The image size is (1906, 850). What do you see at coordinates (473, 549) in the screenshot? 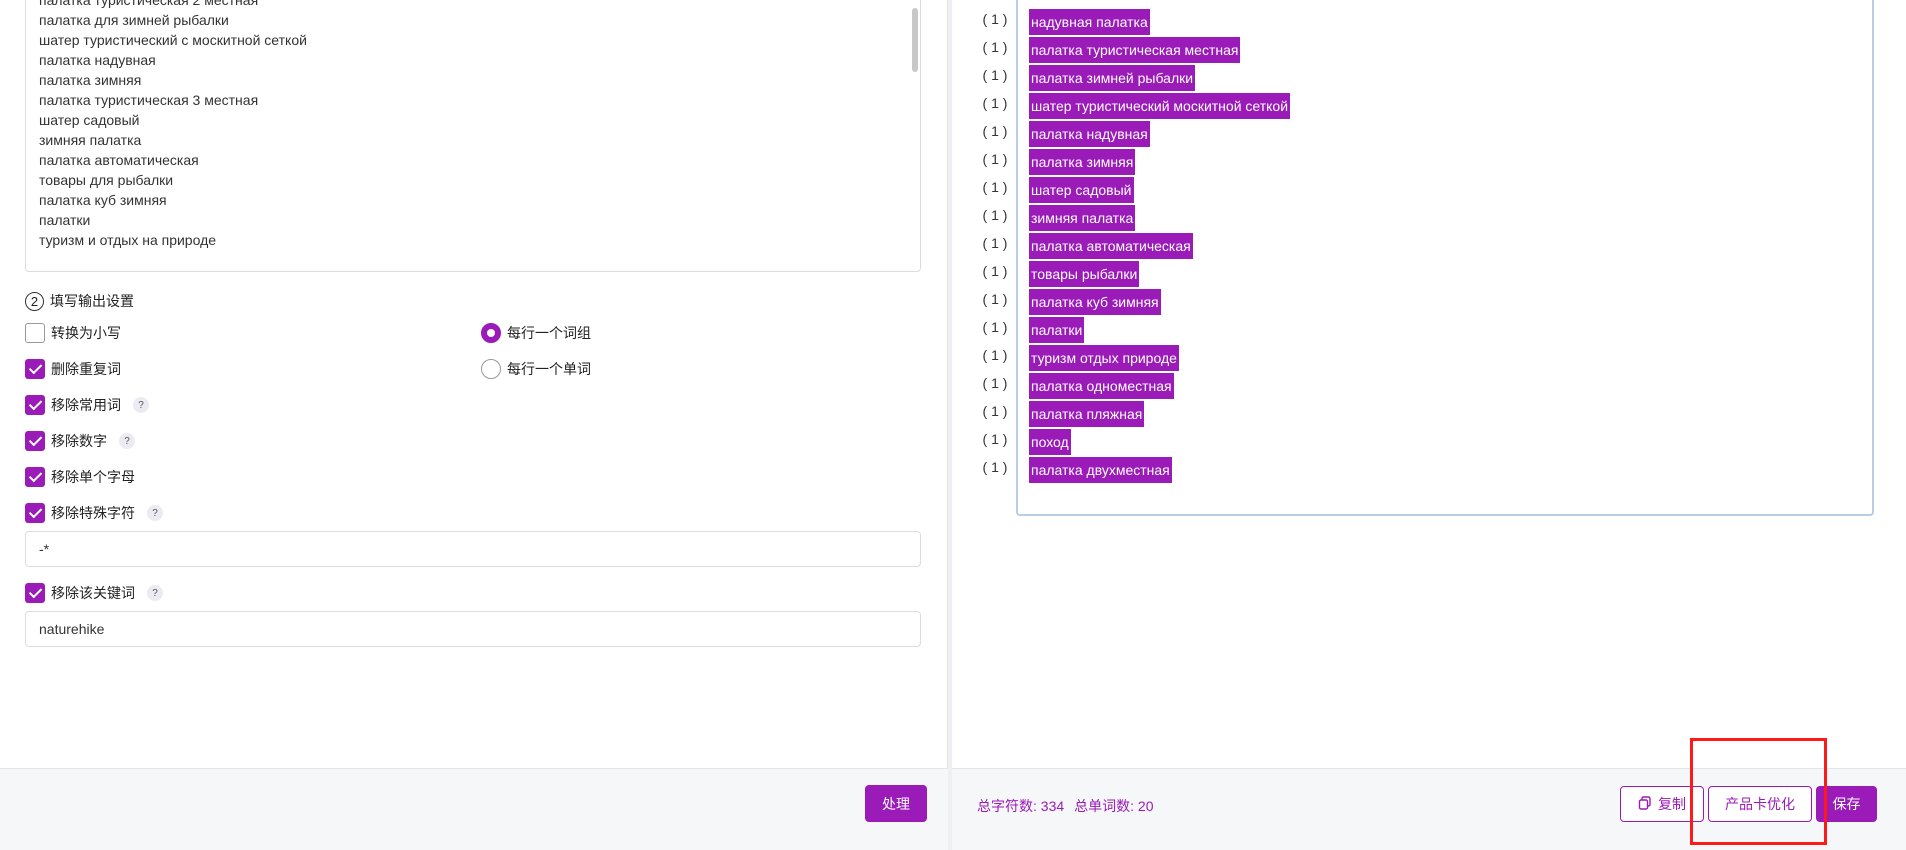
I see `special-chars-input: -*` at bounding box center [473, 549].